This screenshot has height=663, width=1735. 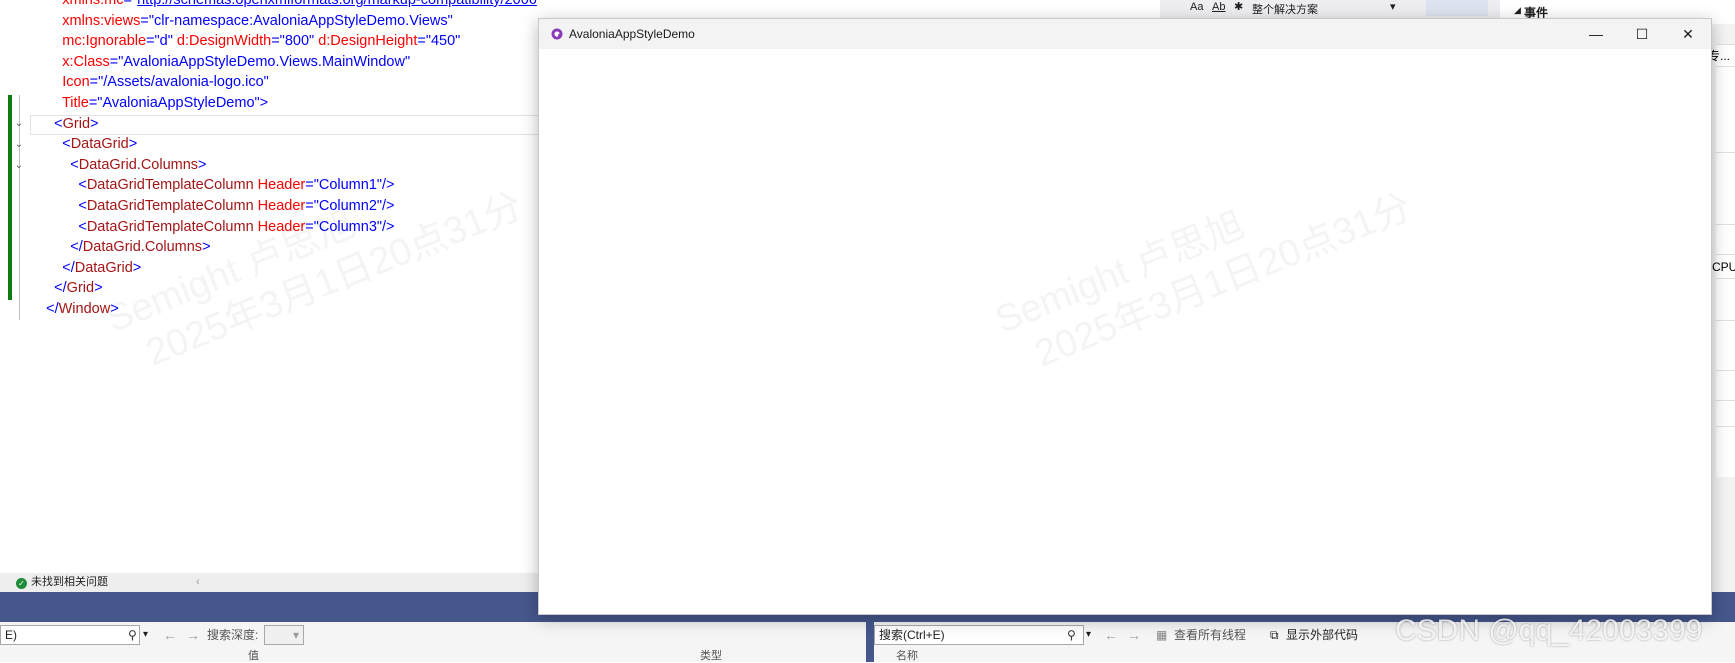 What do you see at coordinates (711, 656) in the screenshot?
I see `type-column-header: 类型` at bounding box center [711, 656].